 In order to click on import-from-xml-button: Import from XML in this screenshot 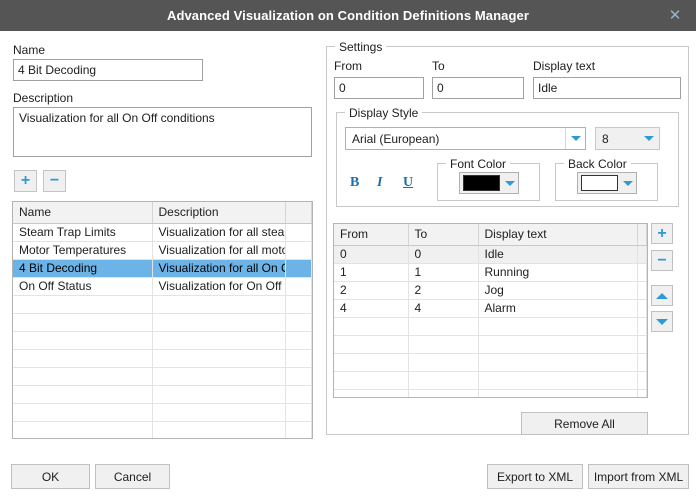, I will do `click(638, 476)`.